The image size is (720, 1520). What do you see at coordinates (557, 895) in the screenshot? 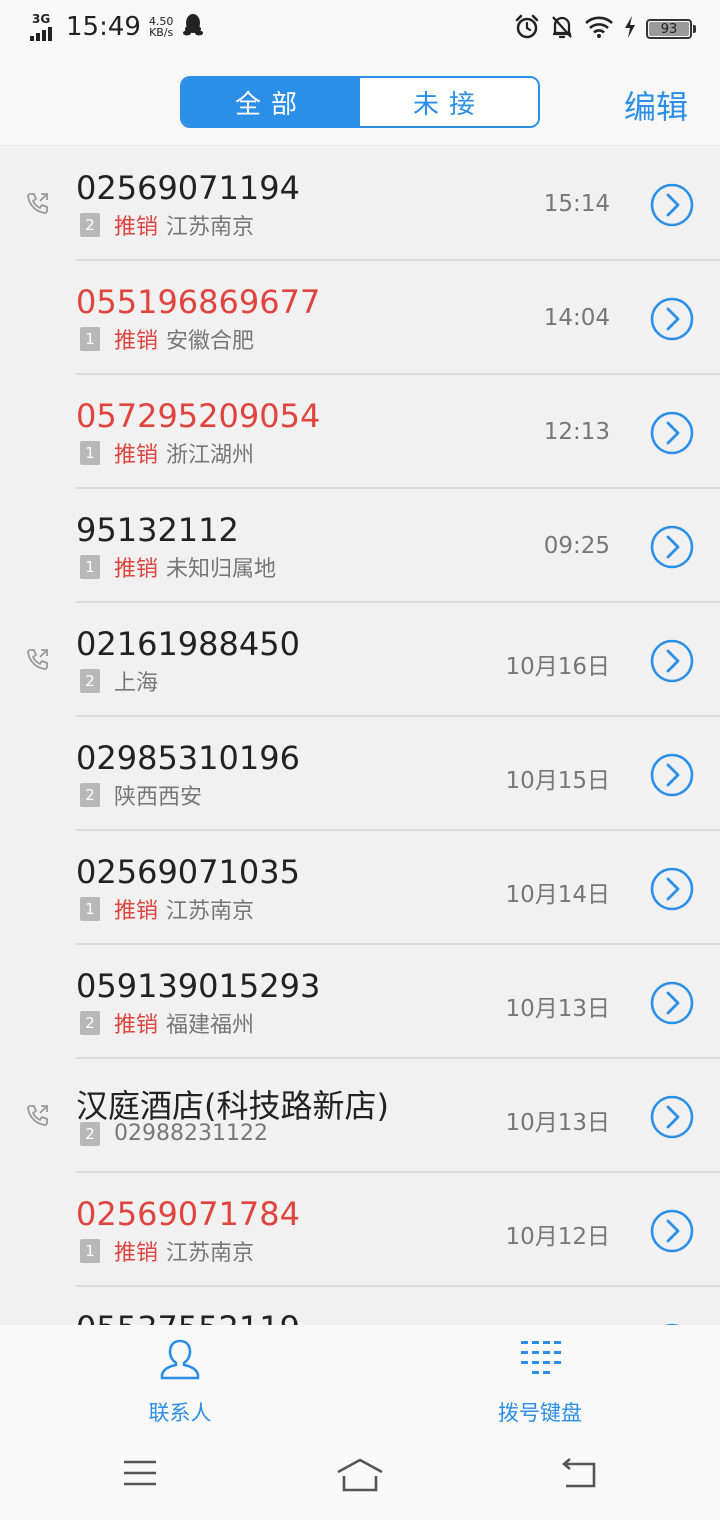
I see `call-time: 10月14日` at bounding box center [557, 895].